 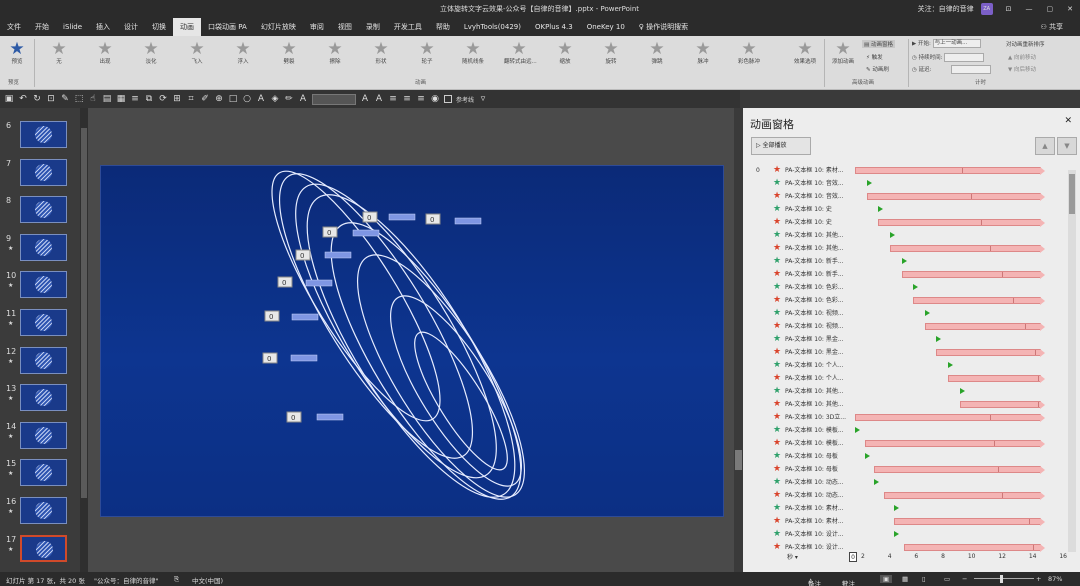 What do you see at coordinates (986, 9) in the screenshot?
I see `avatar: ZA` at bounding box center [986, 9].